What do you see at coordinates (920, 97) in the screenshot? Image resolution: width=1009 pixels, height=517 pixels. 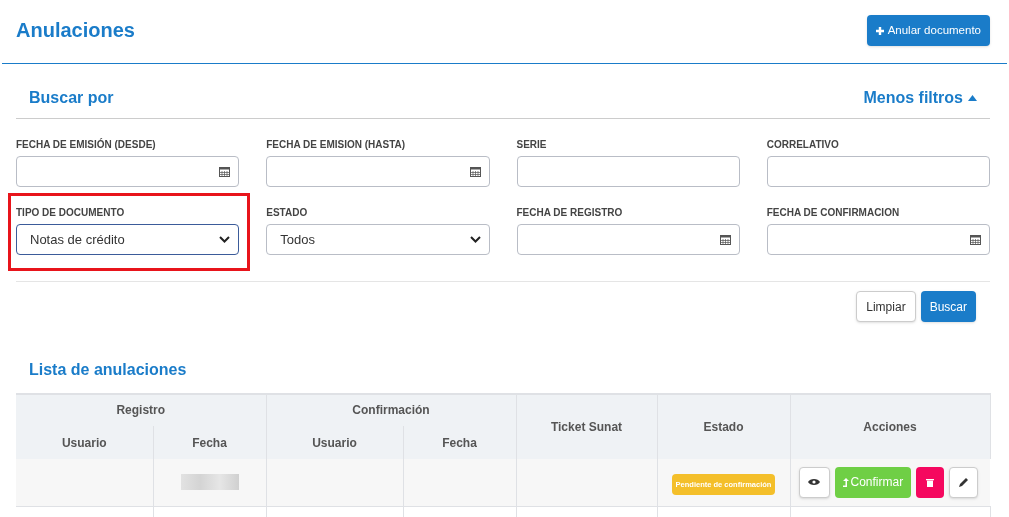 I see `less-filters-toggle: Menos filtros` at bounding box center [920, 97].